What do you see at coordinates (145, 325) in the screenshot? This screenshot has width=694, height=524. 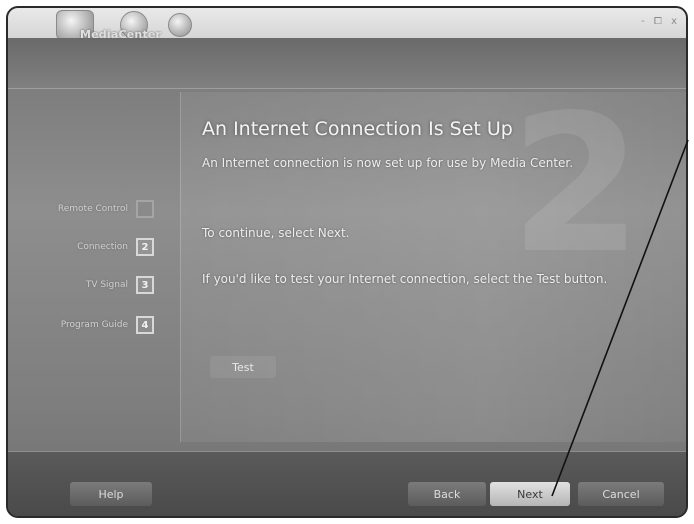 I see `step-number-box: 4` at bounding box center [145, 325].